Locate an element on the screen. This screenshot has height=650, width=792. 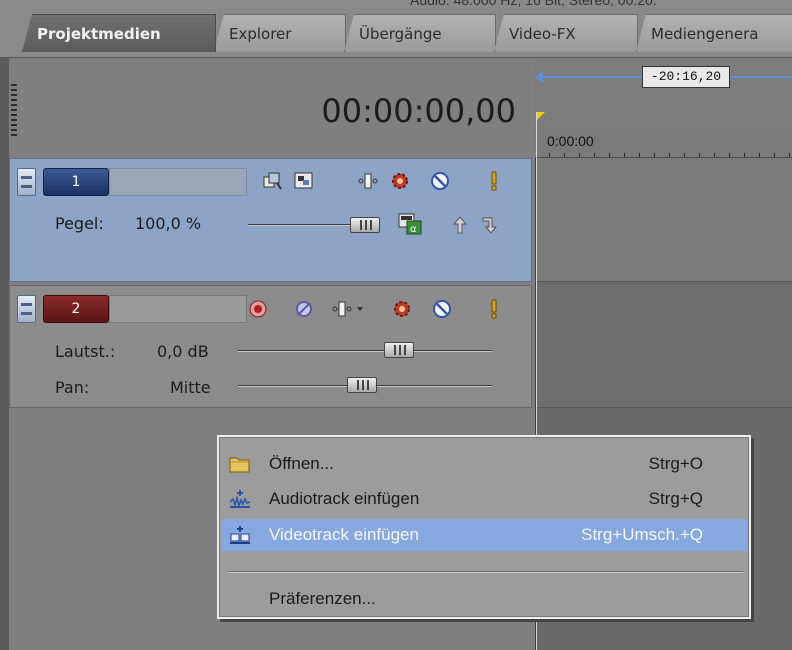
tab-projektmedien: Projektmedien is located at coordinates (119, 33).